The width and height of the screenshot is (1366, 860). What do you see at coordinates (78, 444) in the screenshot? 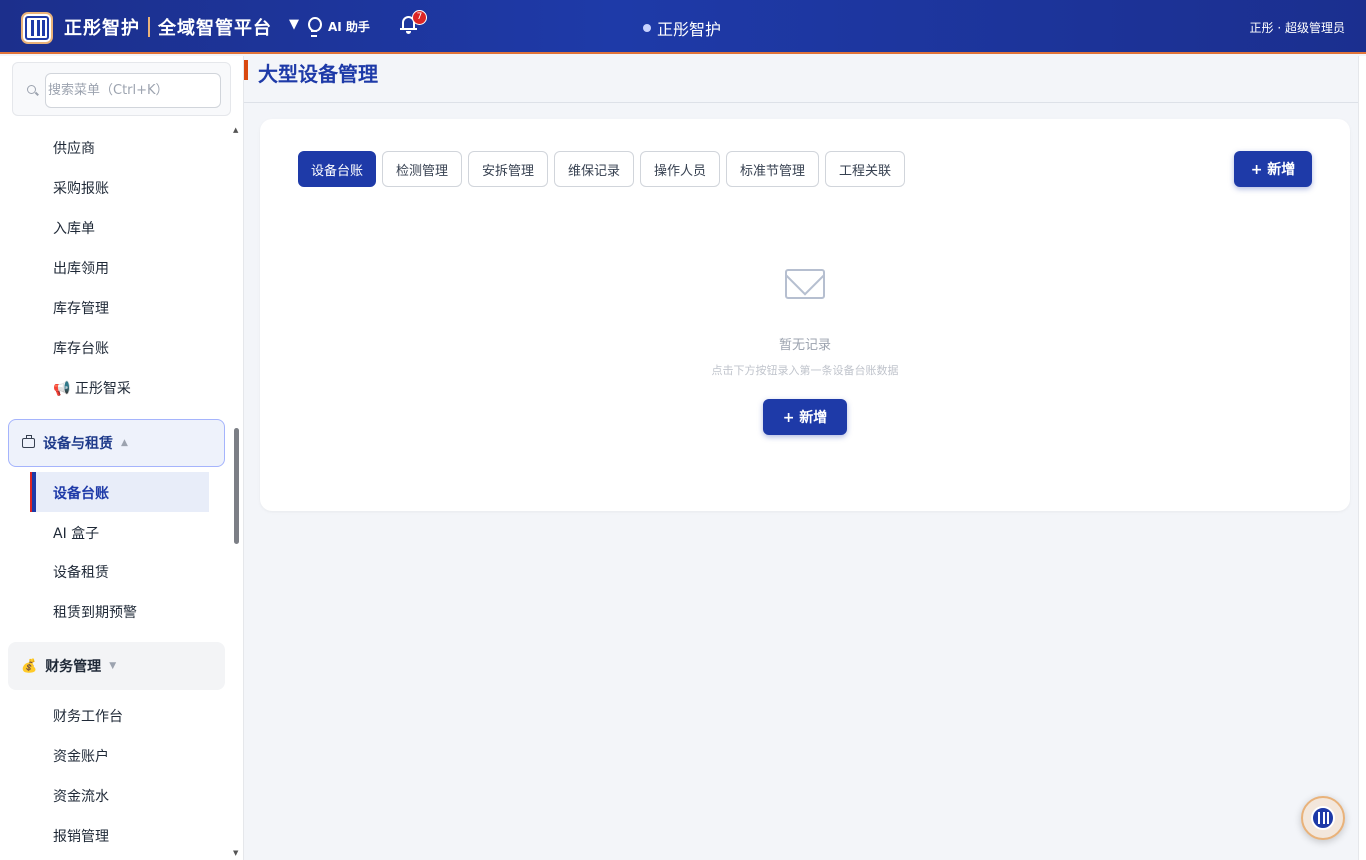
I see `sidebar-group-equipment-label: 设备与租赁` at bounding box center [78, 444].